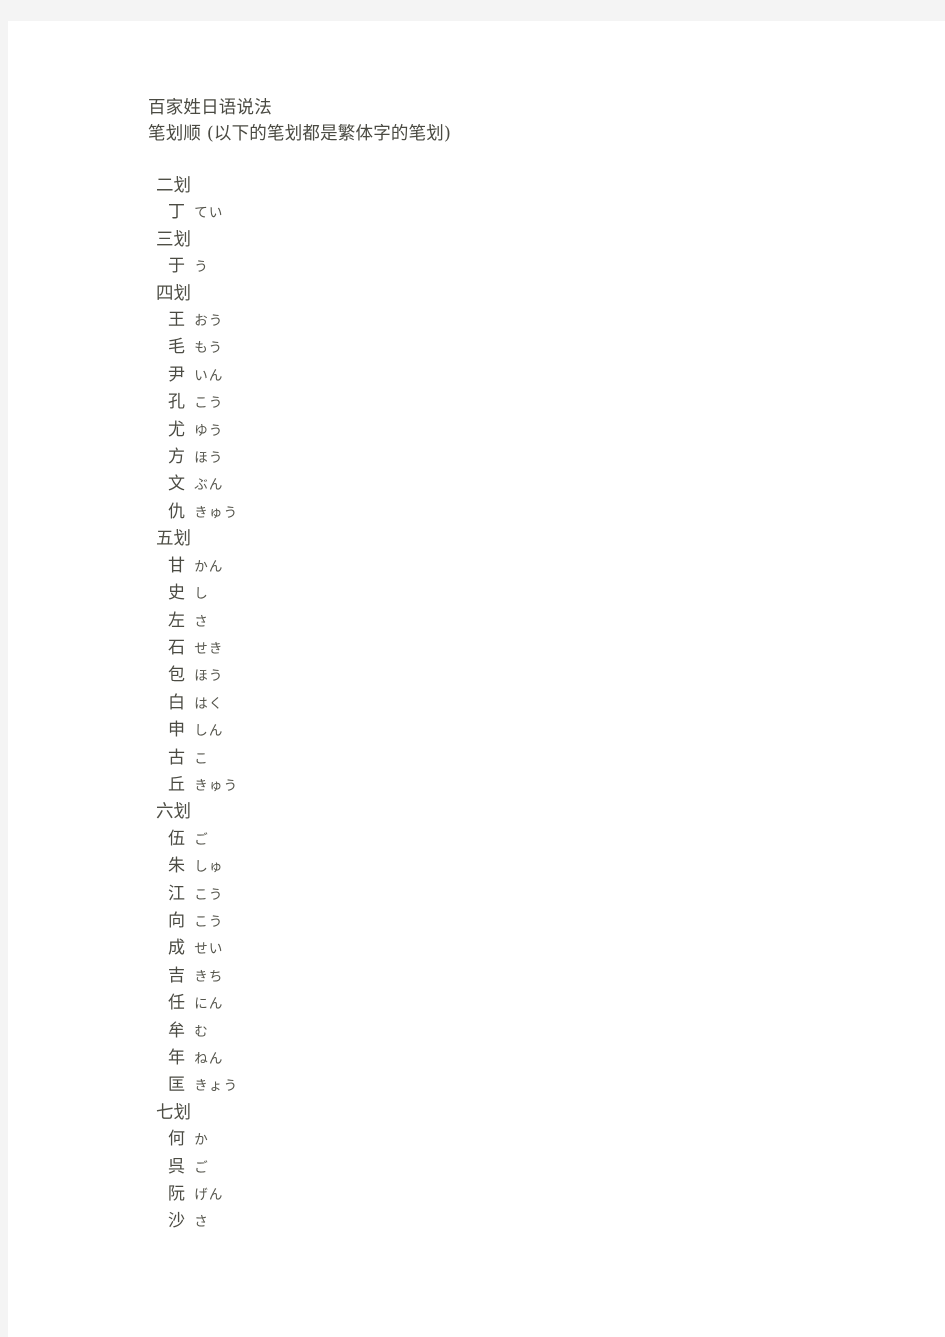 Image resolution: width=945 pixels, height=1337 pixels. What do you see at coordinates (177, 647) in the screenshot?
I see `surname-character: 石` at bounding box center [177, 647].